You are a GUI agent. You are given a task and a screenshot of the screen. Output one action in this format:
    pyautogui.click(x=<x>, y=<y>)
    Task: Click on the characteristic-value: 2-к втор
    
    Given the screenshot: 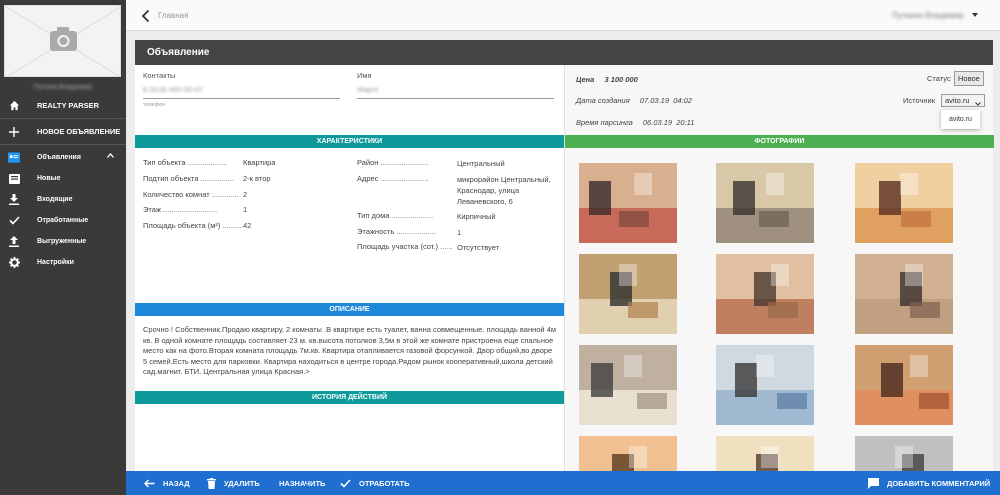 What is the action you would take?
    pyautogui.click(x=257, y=178)
    